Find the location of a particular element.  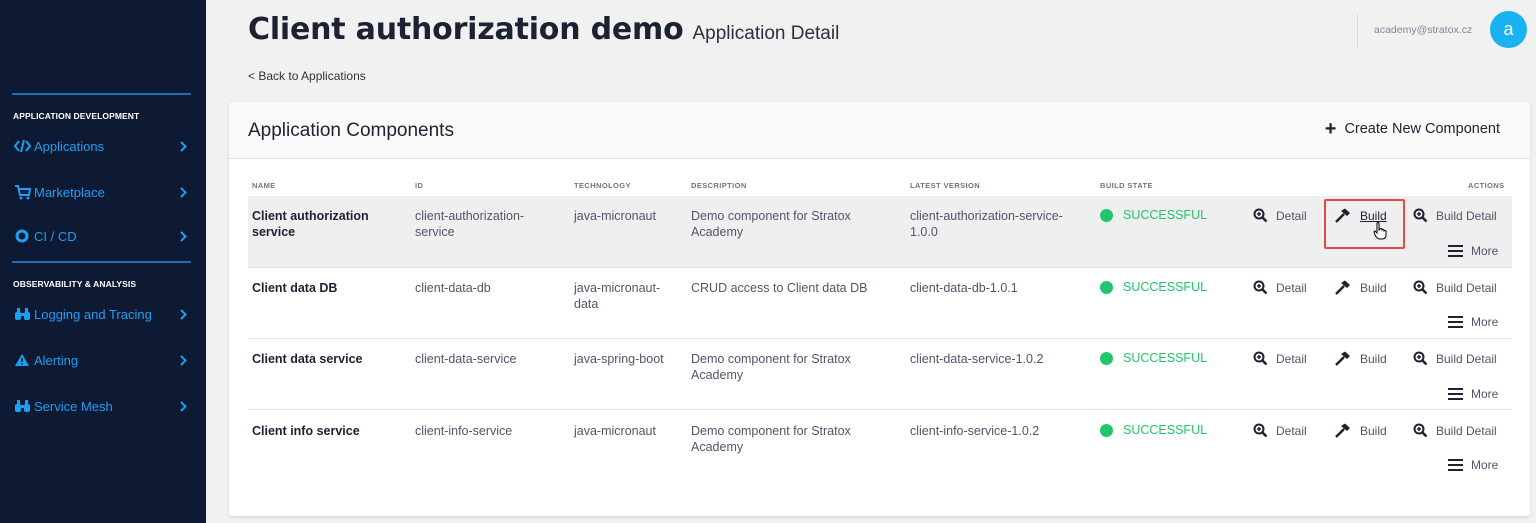

binoculars-icon is located at coordinates (22, 406).